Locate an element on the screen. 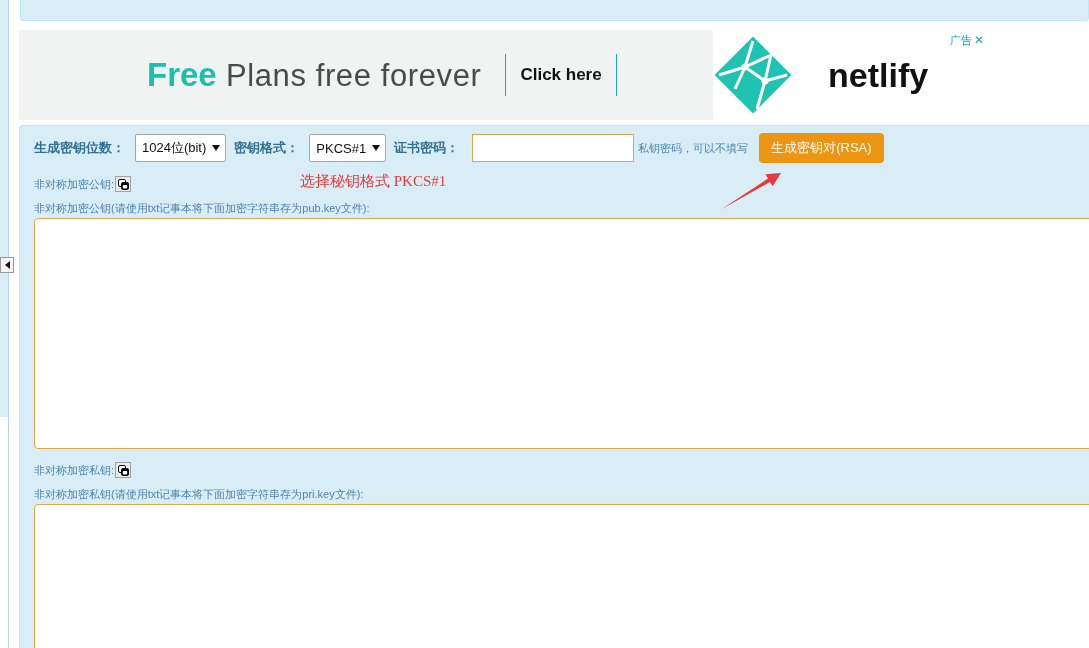 This screenshot has width=1089, height=648. dropdown: 1024位(bit) is located at coordinates (181, 148).